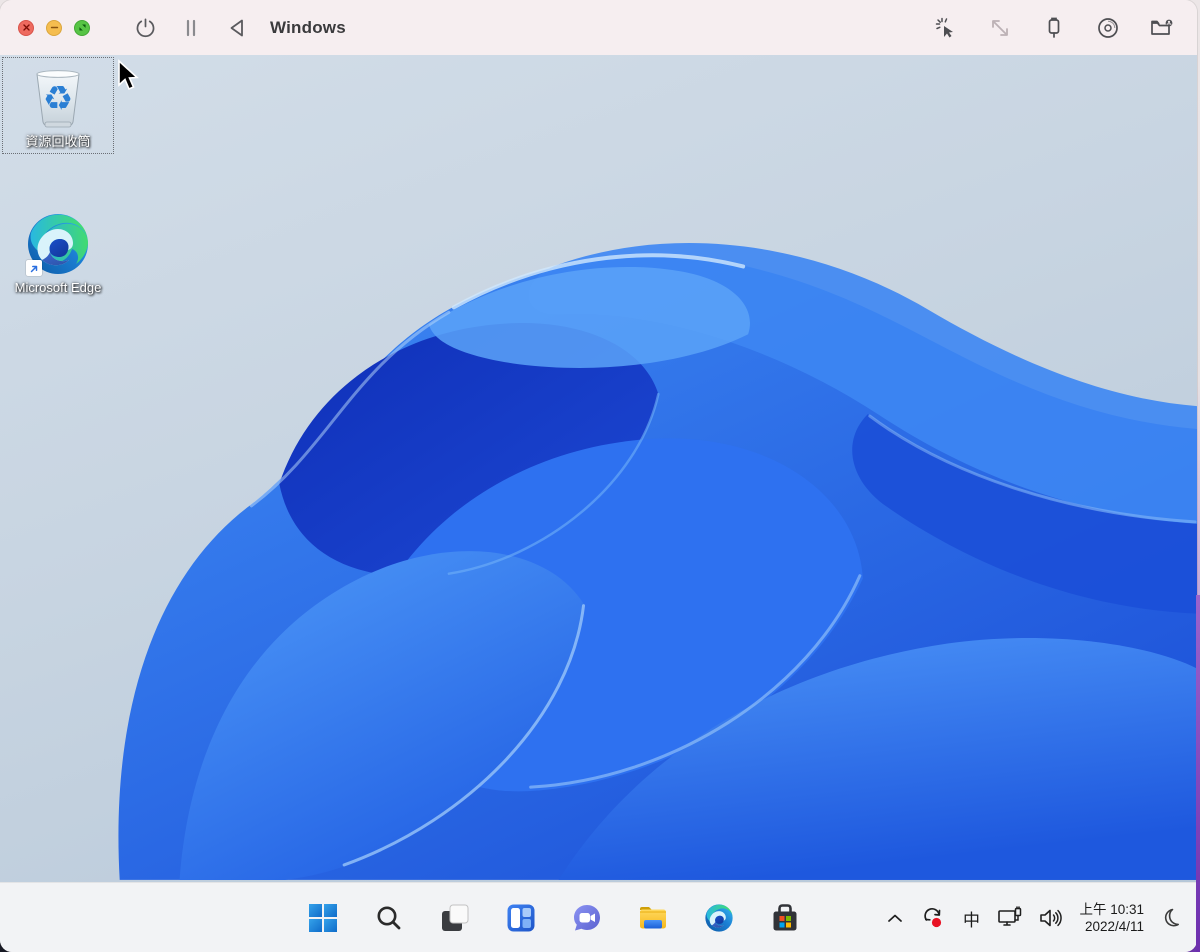 The width and height of the screenshot is (1200, 952). I want to click on clock-time: 上午 10:31, so click(1111, 909).